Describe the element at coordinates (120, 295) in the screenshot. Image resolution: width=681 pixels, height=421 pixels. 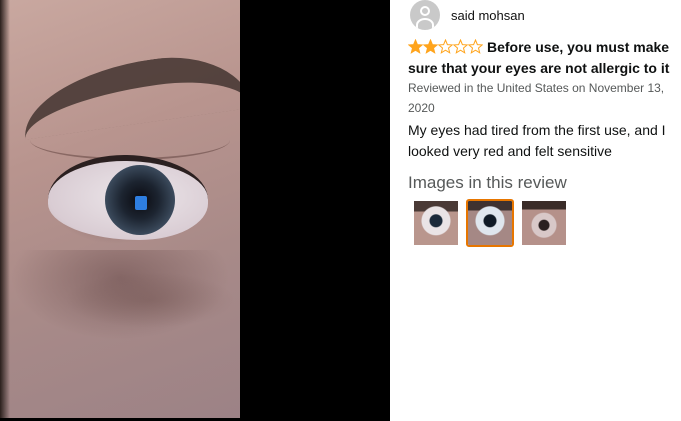
I see `photo-under-eye-shadow` at that location.